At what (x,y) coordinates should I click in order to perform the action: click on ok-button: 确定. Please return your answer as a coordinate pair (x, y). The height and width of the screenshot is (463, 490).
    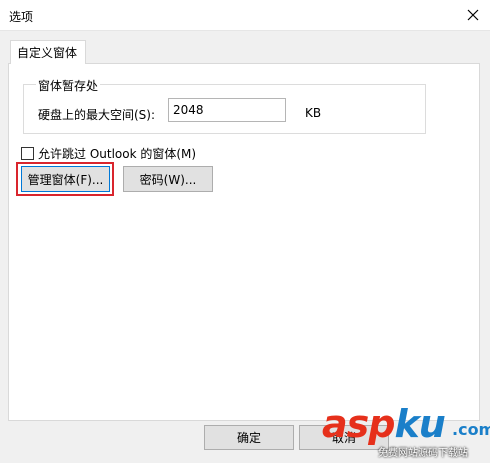
    Looking at the image, I should click on (249, 437).